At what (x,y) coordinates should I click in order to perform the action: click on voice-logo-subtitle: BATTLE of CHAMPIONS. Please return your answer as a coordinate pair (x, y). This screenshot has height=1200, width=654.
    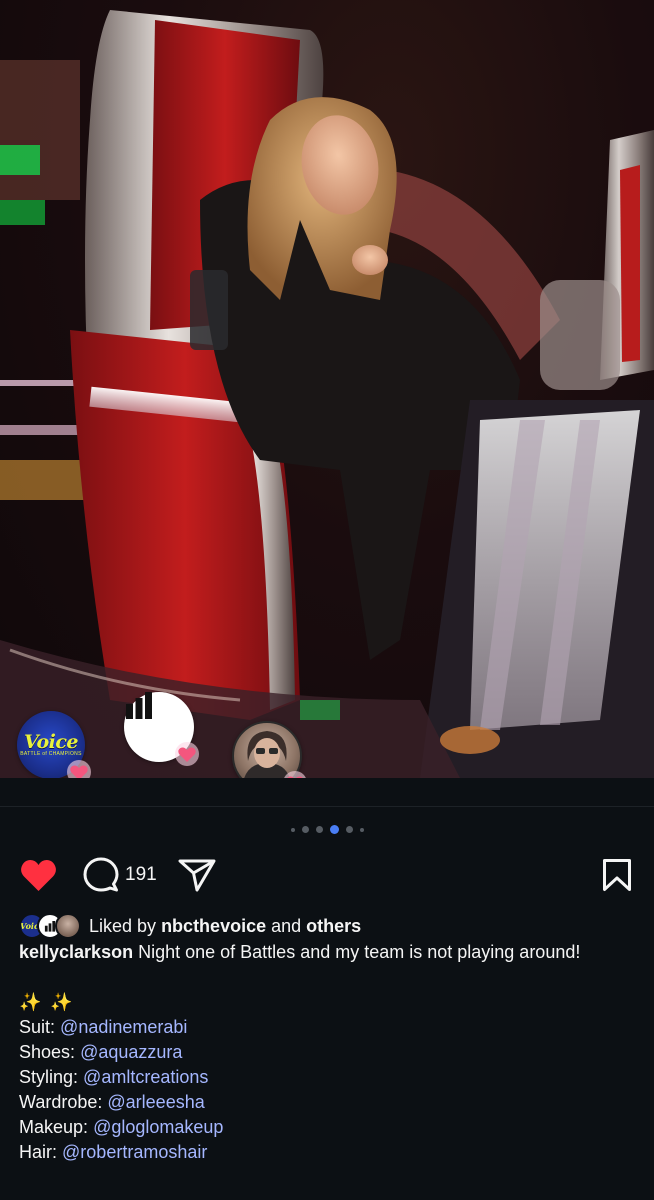
    Looking at the image, I should click on (51, 754).